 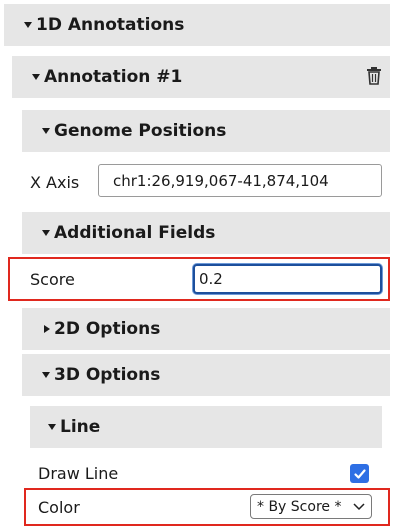 I want to click on genome-positions-title: Genome Positions, so click(x=140, y=131).